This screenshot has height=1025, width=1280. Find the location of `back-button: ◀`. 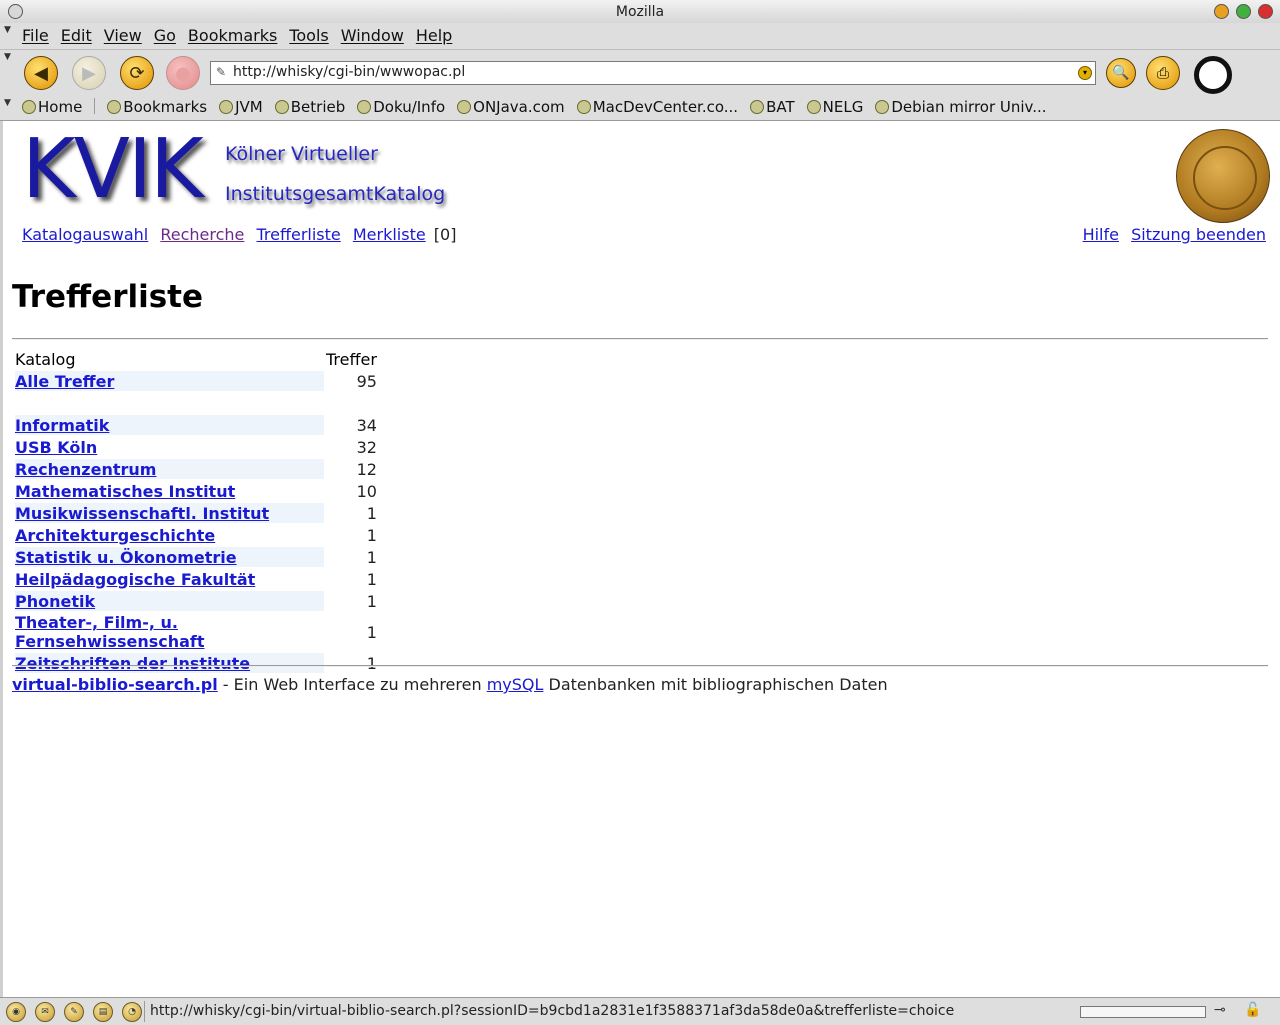

back-button: ◀ is located at coordinates (41, 73).